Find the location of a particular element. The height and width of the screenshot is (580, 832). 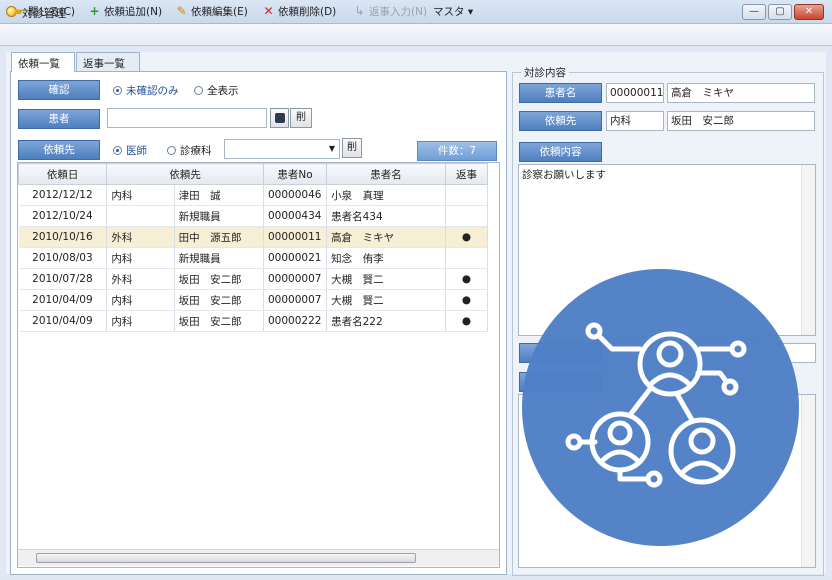

unconfirmed-only-radio: 未確認のみ is located at coordinates (146, 90).